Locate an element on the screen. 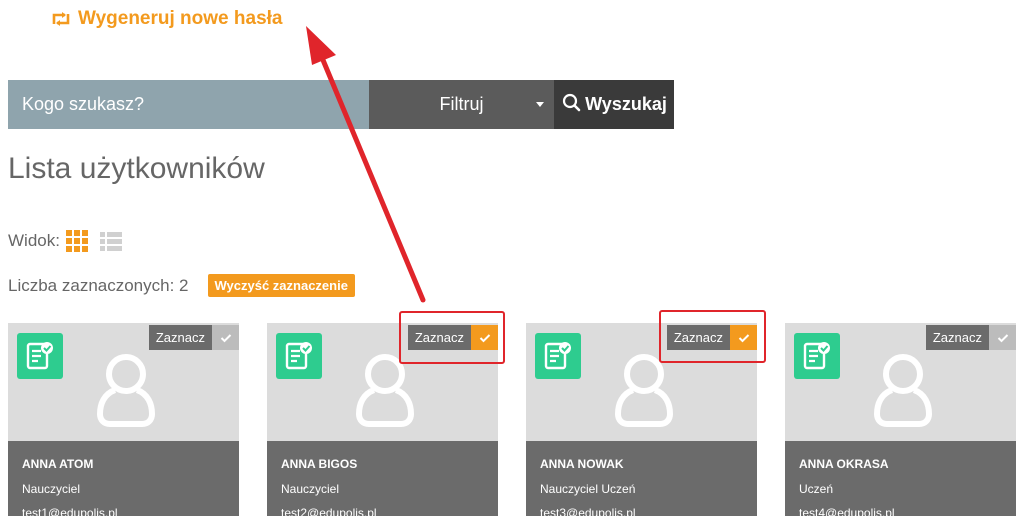 The image size is (1024, 516). view-switcher: Widok: is located at coordinates (65, 241).